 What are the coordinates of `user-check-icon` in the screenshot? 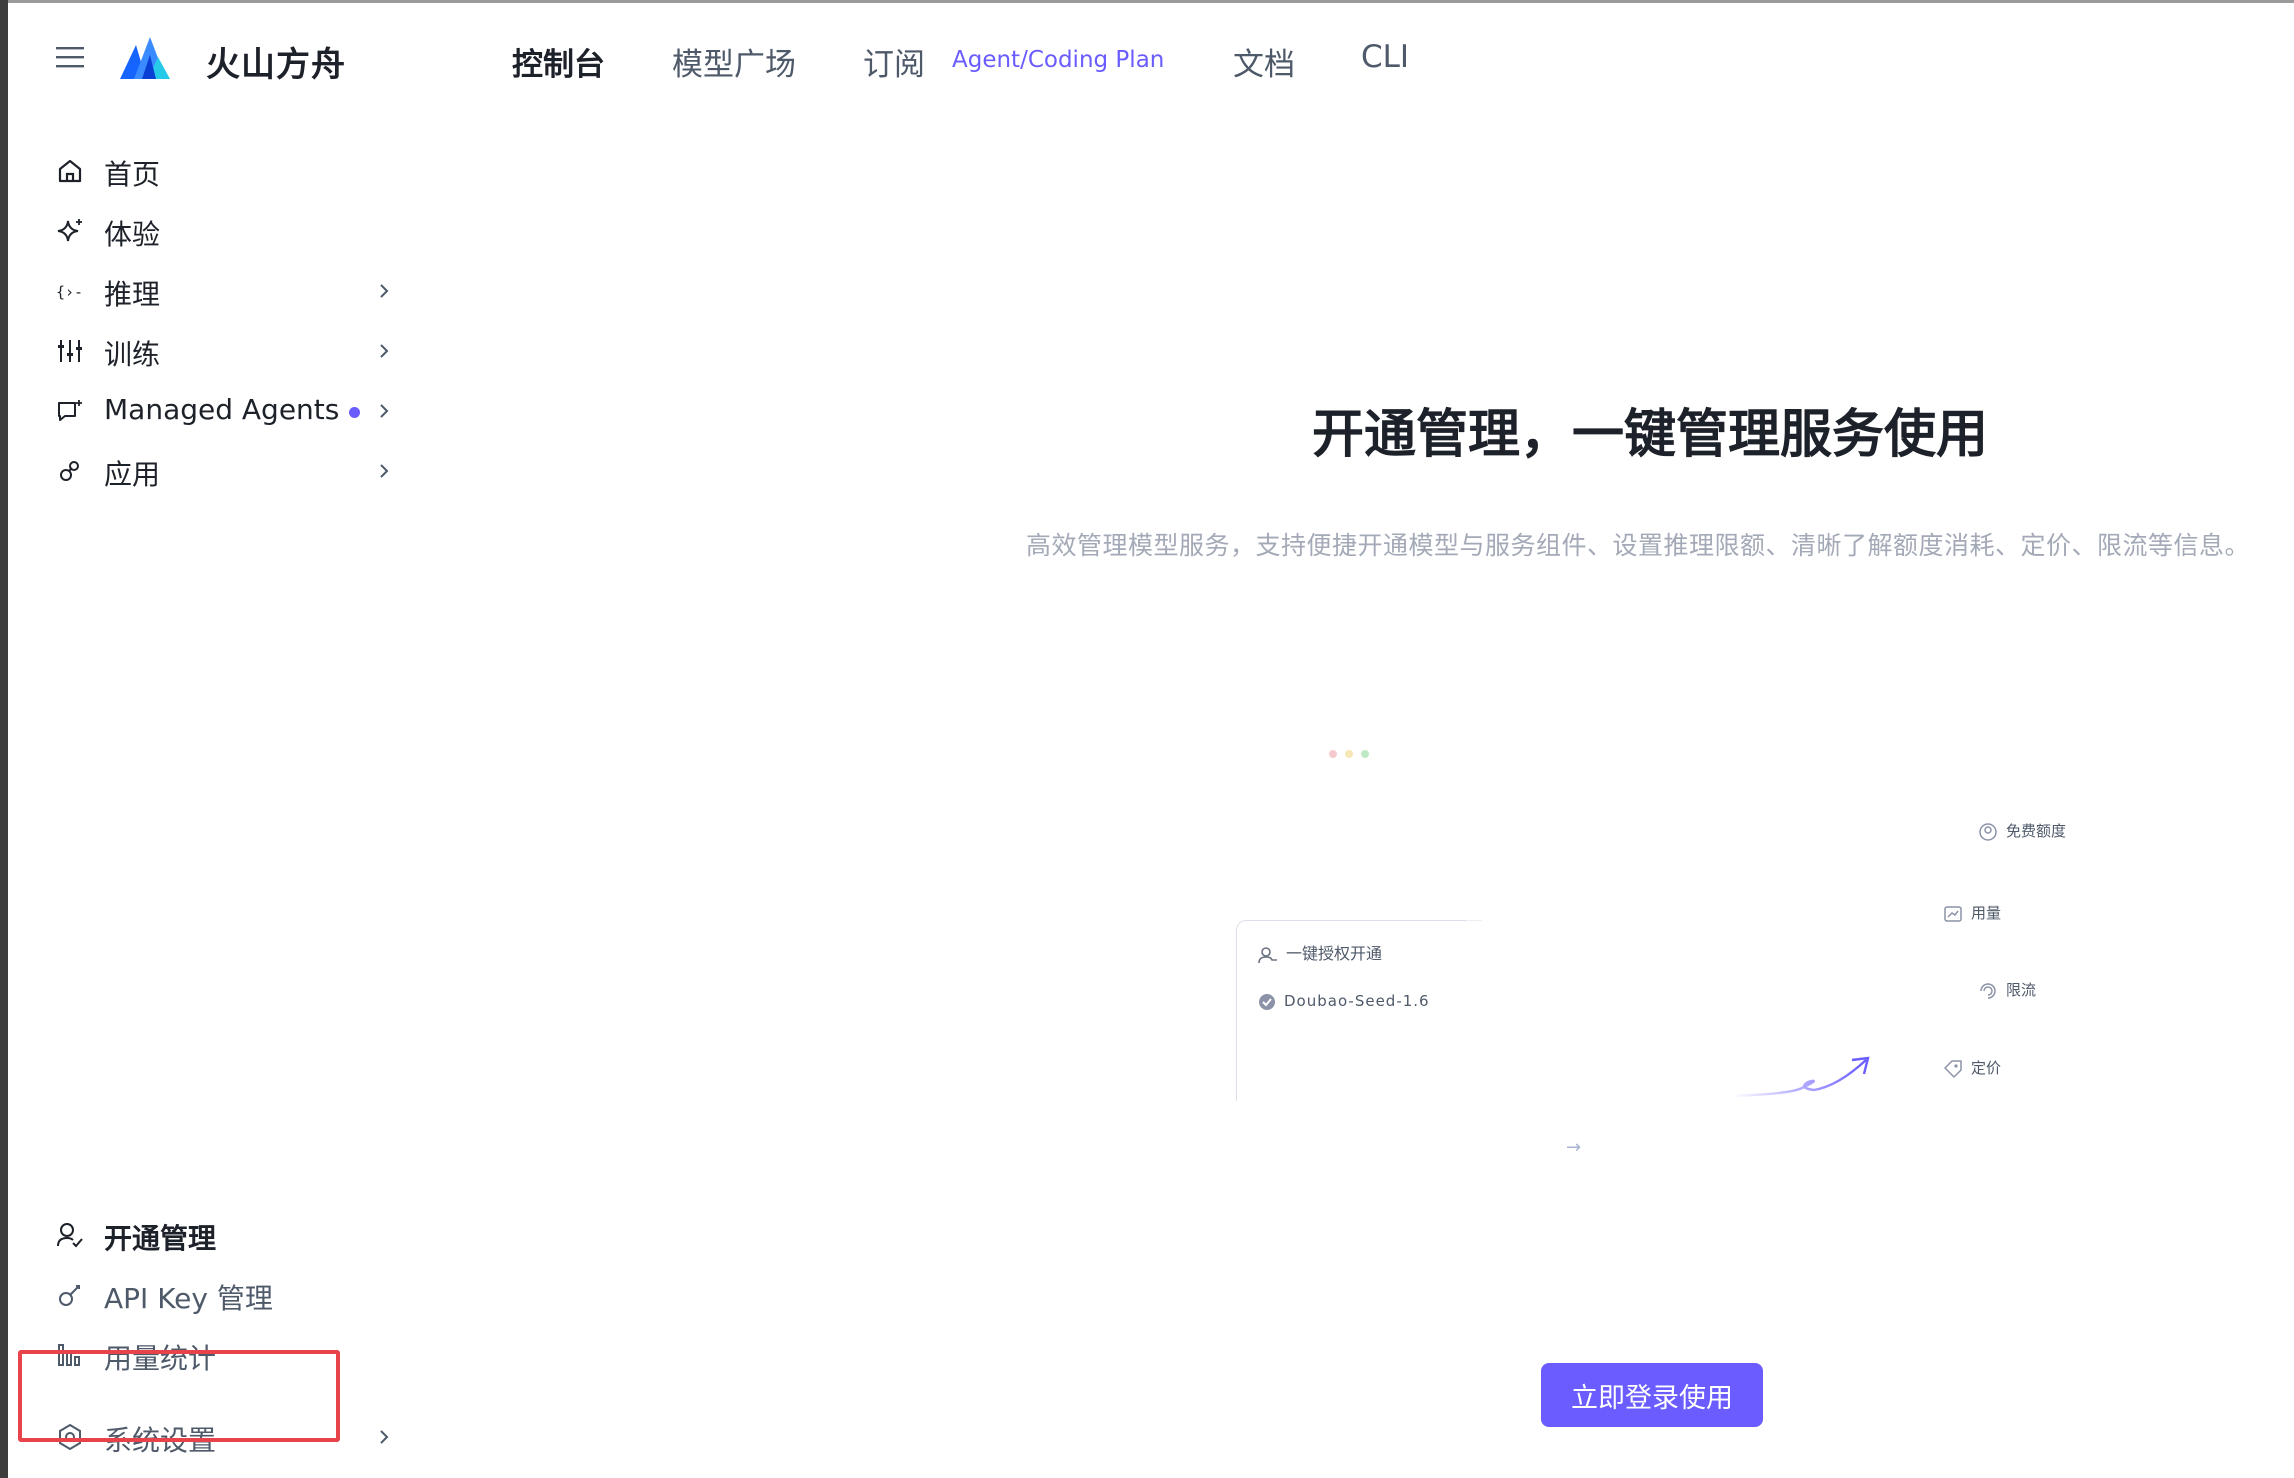 It's located at (70, 1235).